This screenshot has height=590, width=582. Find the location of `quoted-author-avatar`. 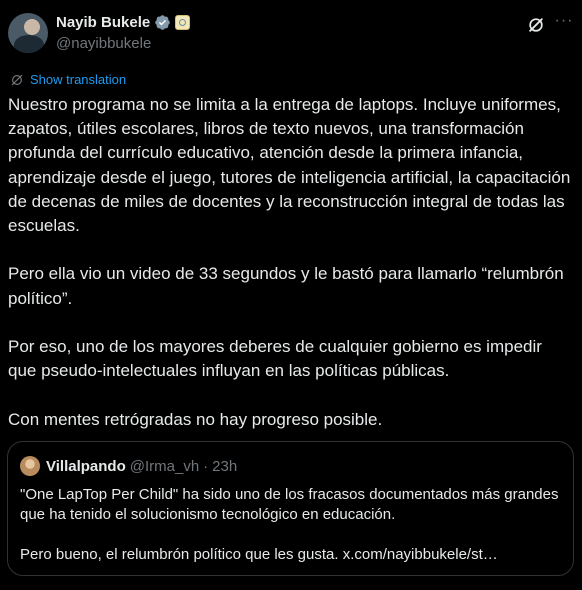

quoted-author-avatar is located at coordinates (30, 466).